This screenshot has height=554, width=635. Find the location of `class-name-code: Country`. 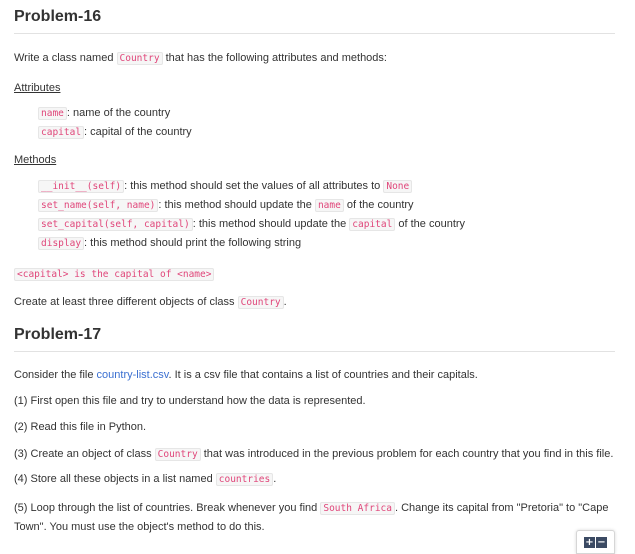

class-name-code: Country is located at coordinates (139, 58).